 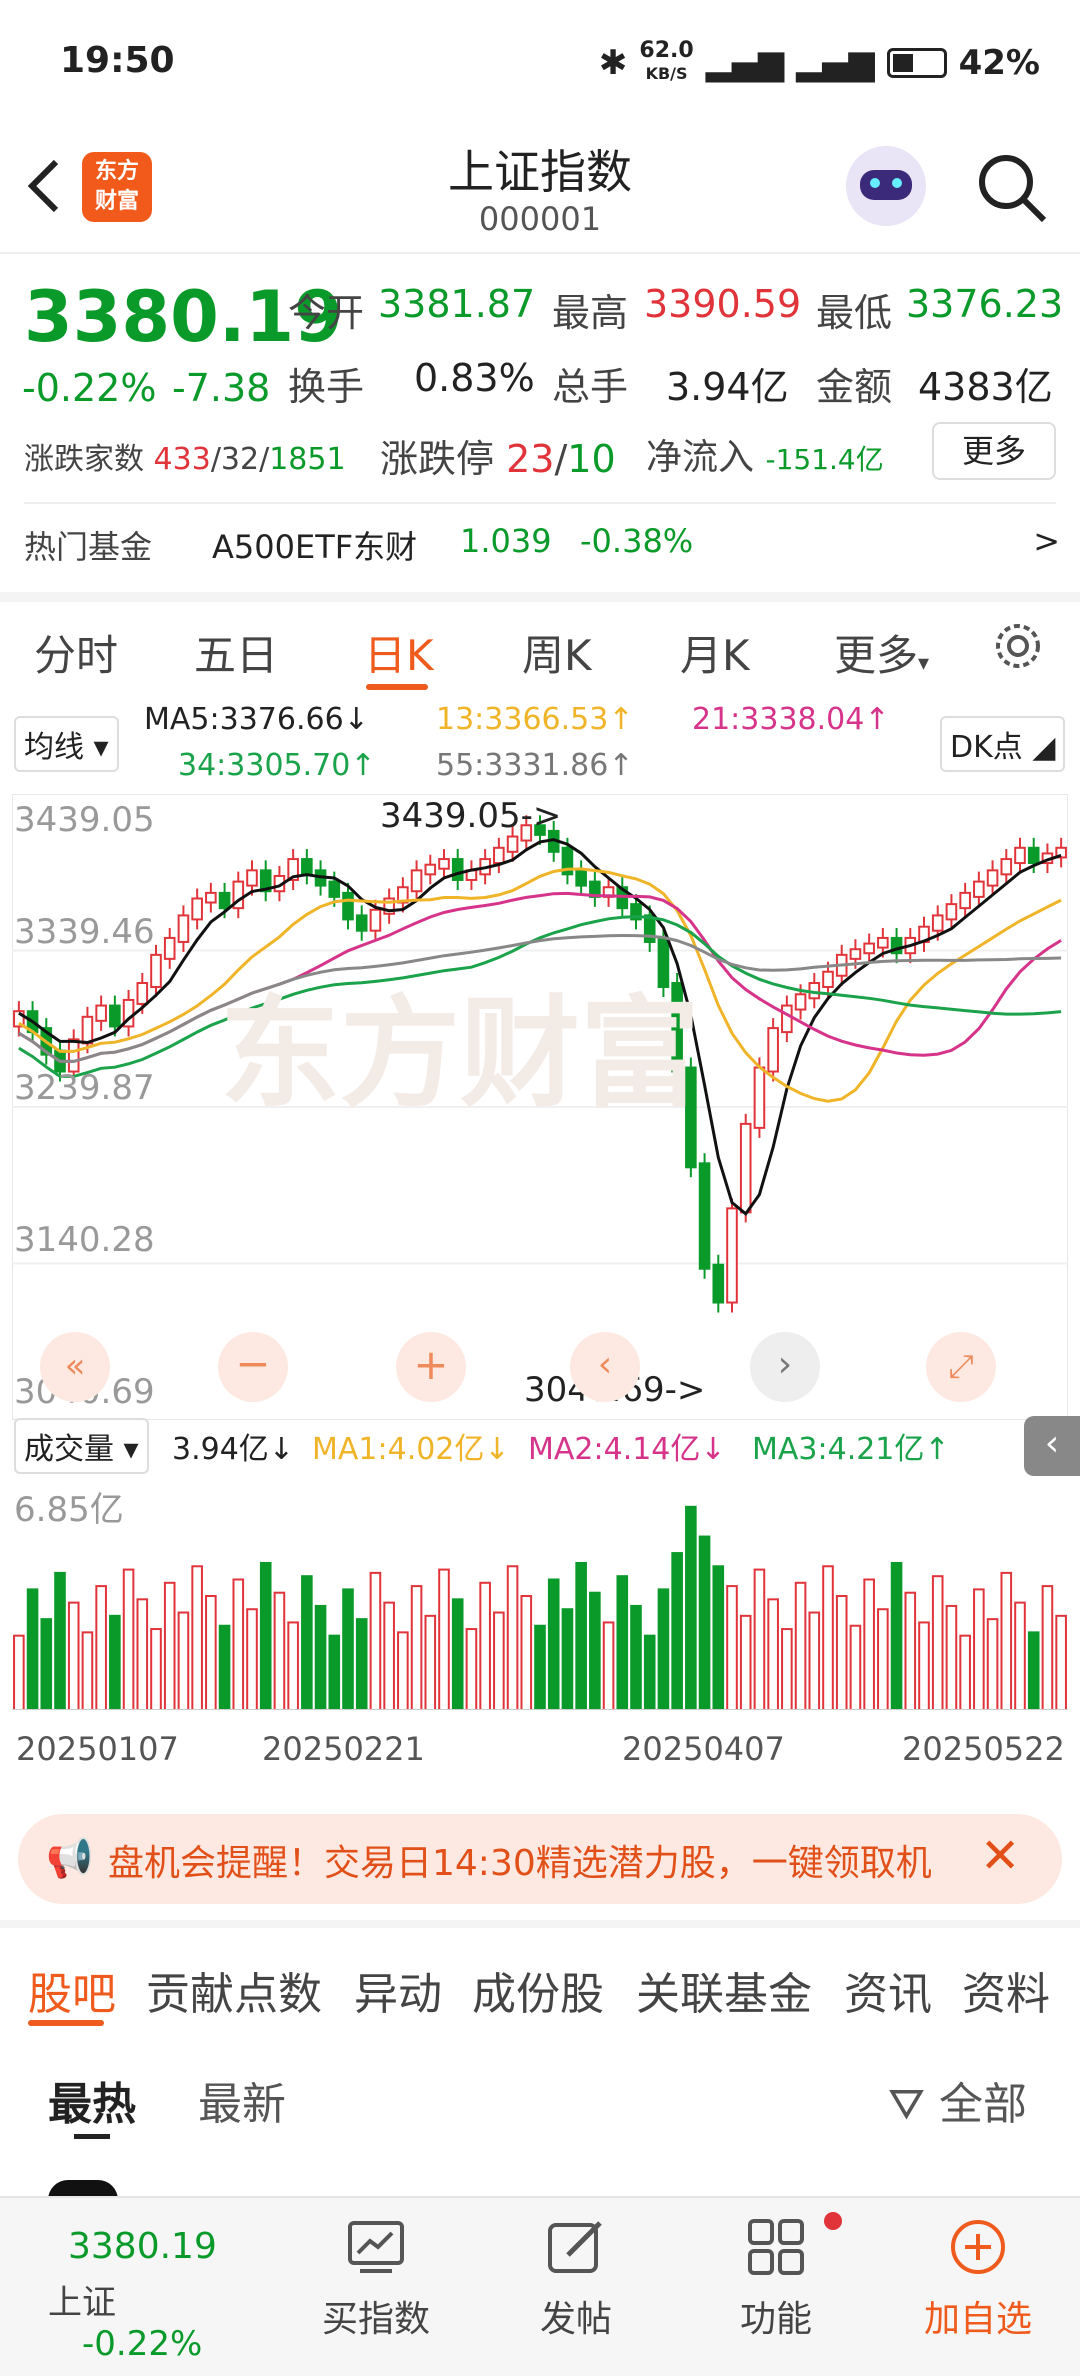 What do you see at coordinates (82, 2303) in the screenshot?
I see `mini-name: 上证` at bounding box center [82, 2303].